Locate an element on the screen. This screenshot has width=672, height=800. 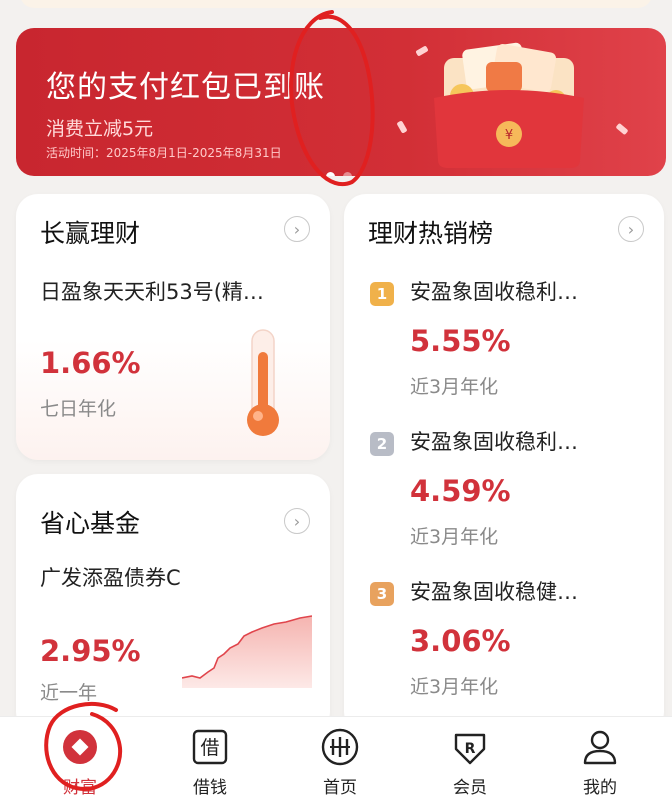
borrow-icon: 借 is located at coordinates (210, 747).